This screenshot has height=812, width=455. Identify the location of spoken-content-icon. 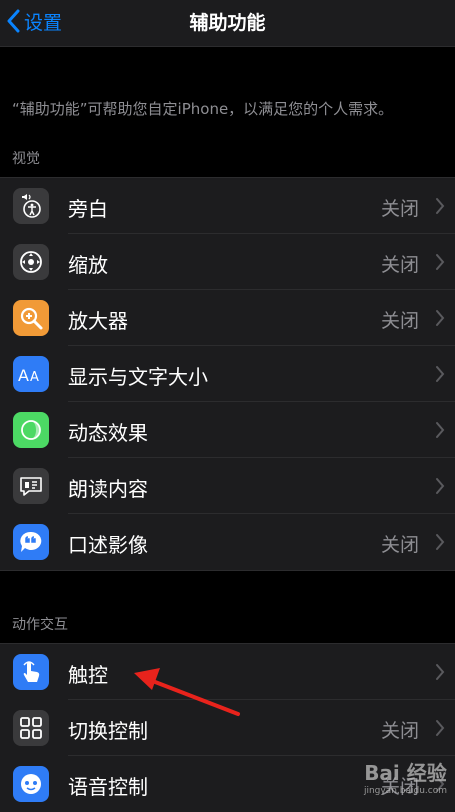
(31, 486).